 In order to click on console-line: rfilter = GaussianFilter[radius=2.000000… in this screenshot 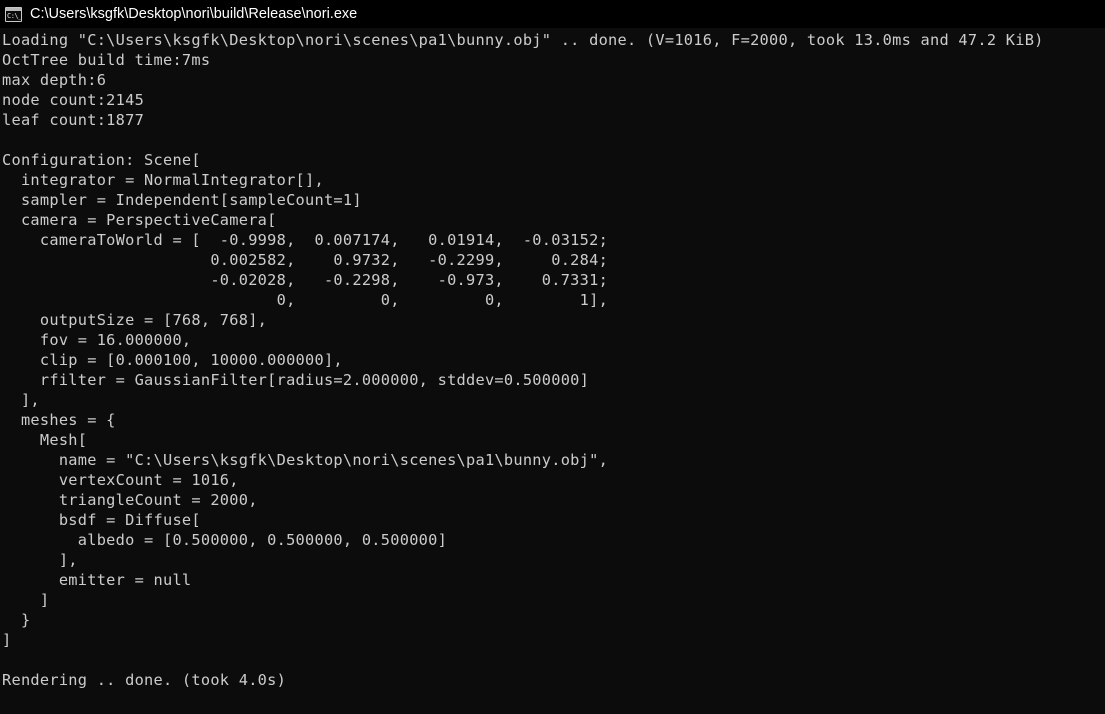, I will do `click(296, 380)`.